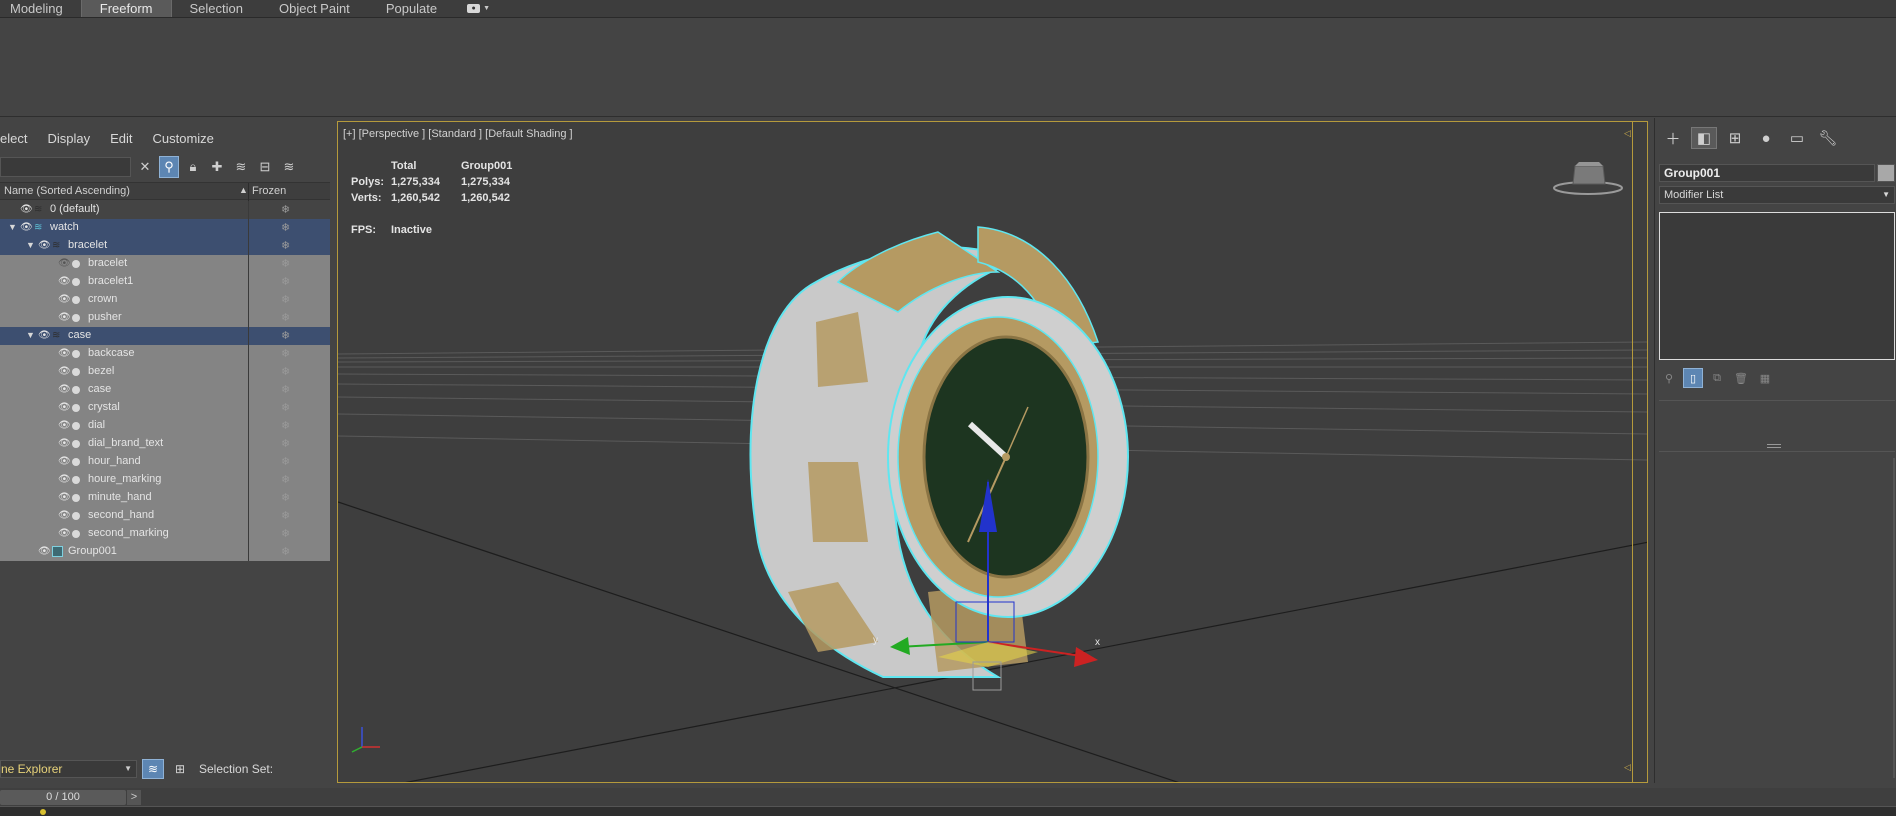 The image size is (1896, 816). What do you see at coordinates (1767, 173) in the screenshot?
I see `object-name-field: Group001` at bounding box center [1767, 173].